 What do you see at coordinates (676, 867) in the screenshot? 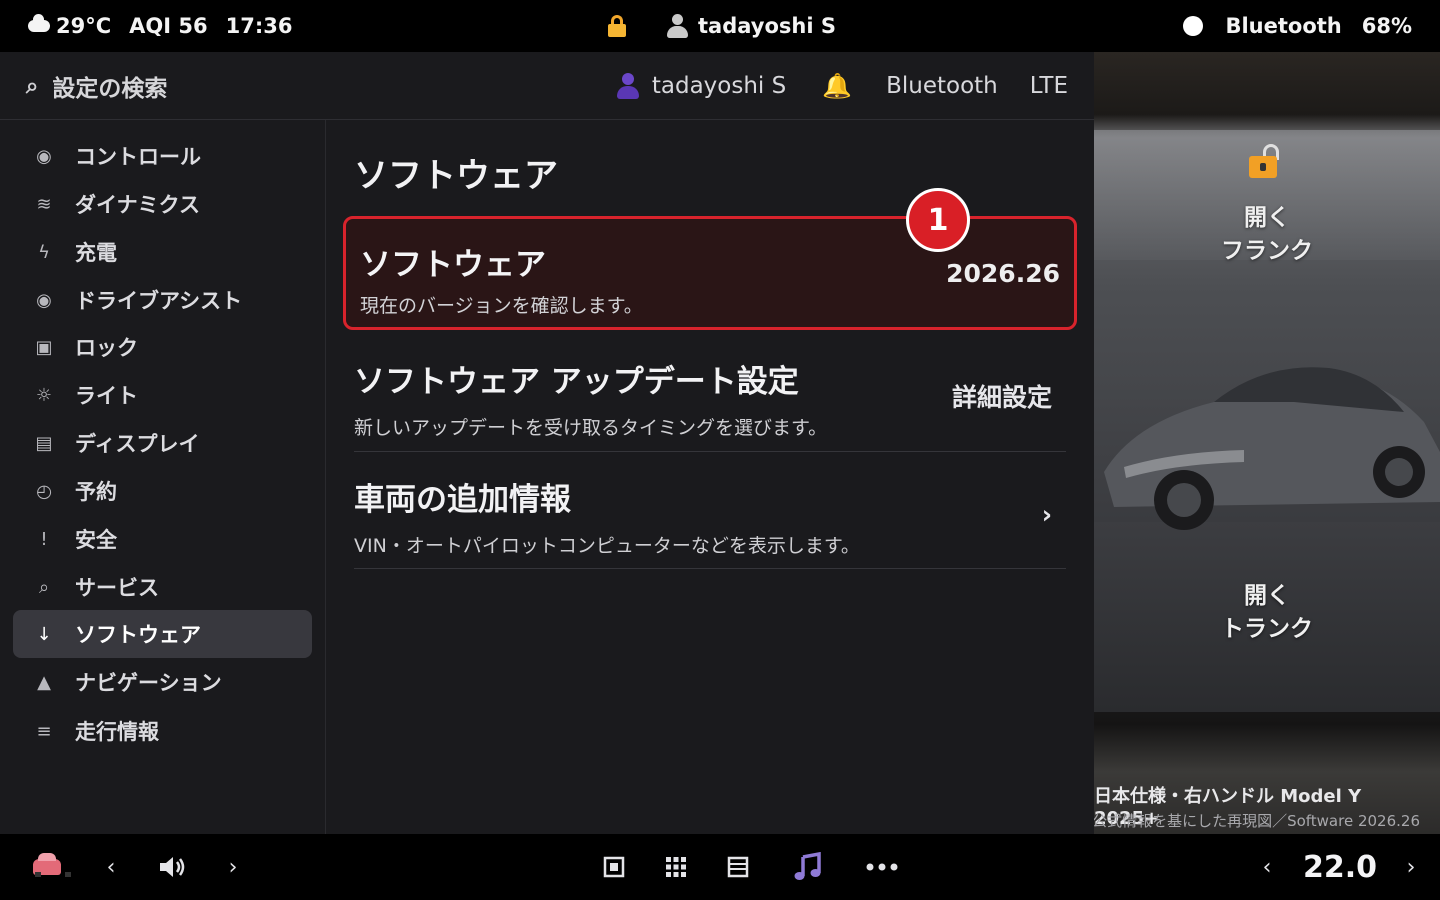
I see `apps-grid-icon` at bounding box center [676, 867].